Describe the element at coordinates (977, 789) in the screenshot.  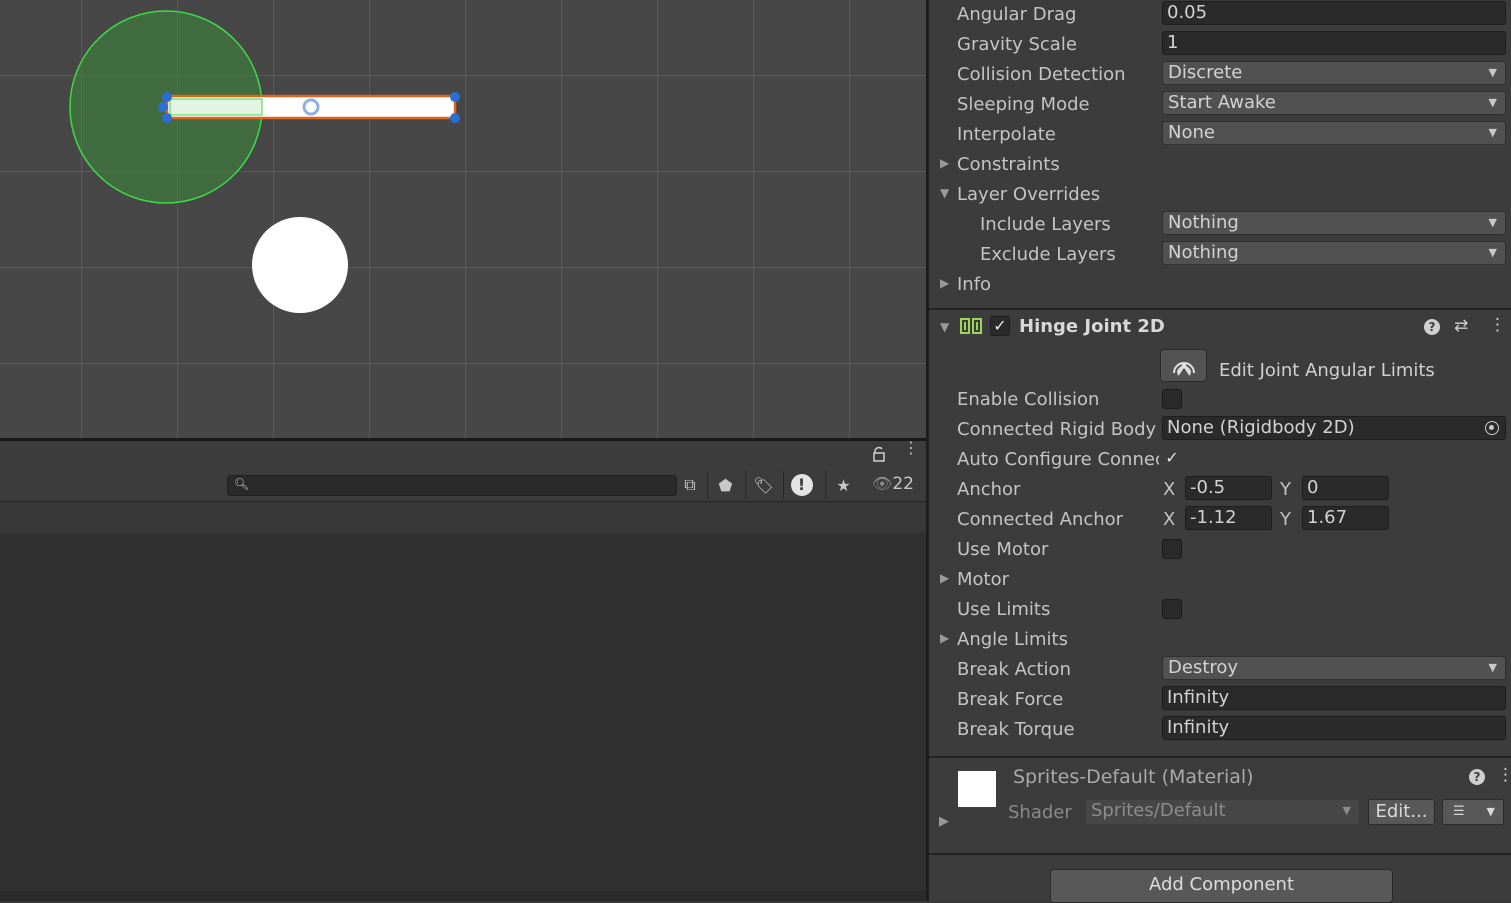
I see `material-preview-thumbnail` at that location.